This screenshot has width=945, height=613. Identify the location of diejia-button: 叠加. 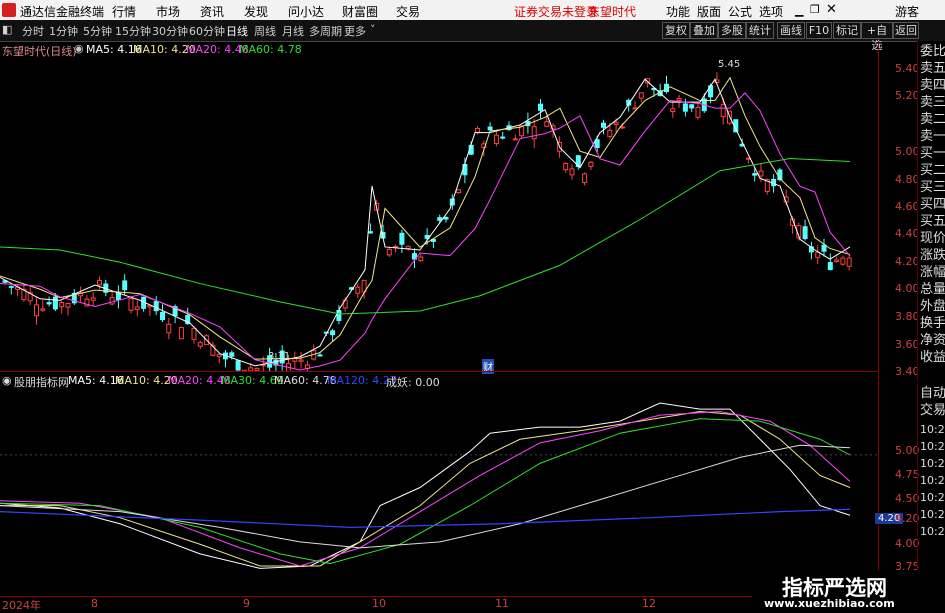
(704, 30).